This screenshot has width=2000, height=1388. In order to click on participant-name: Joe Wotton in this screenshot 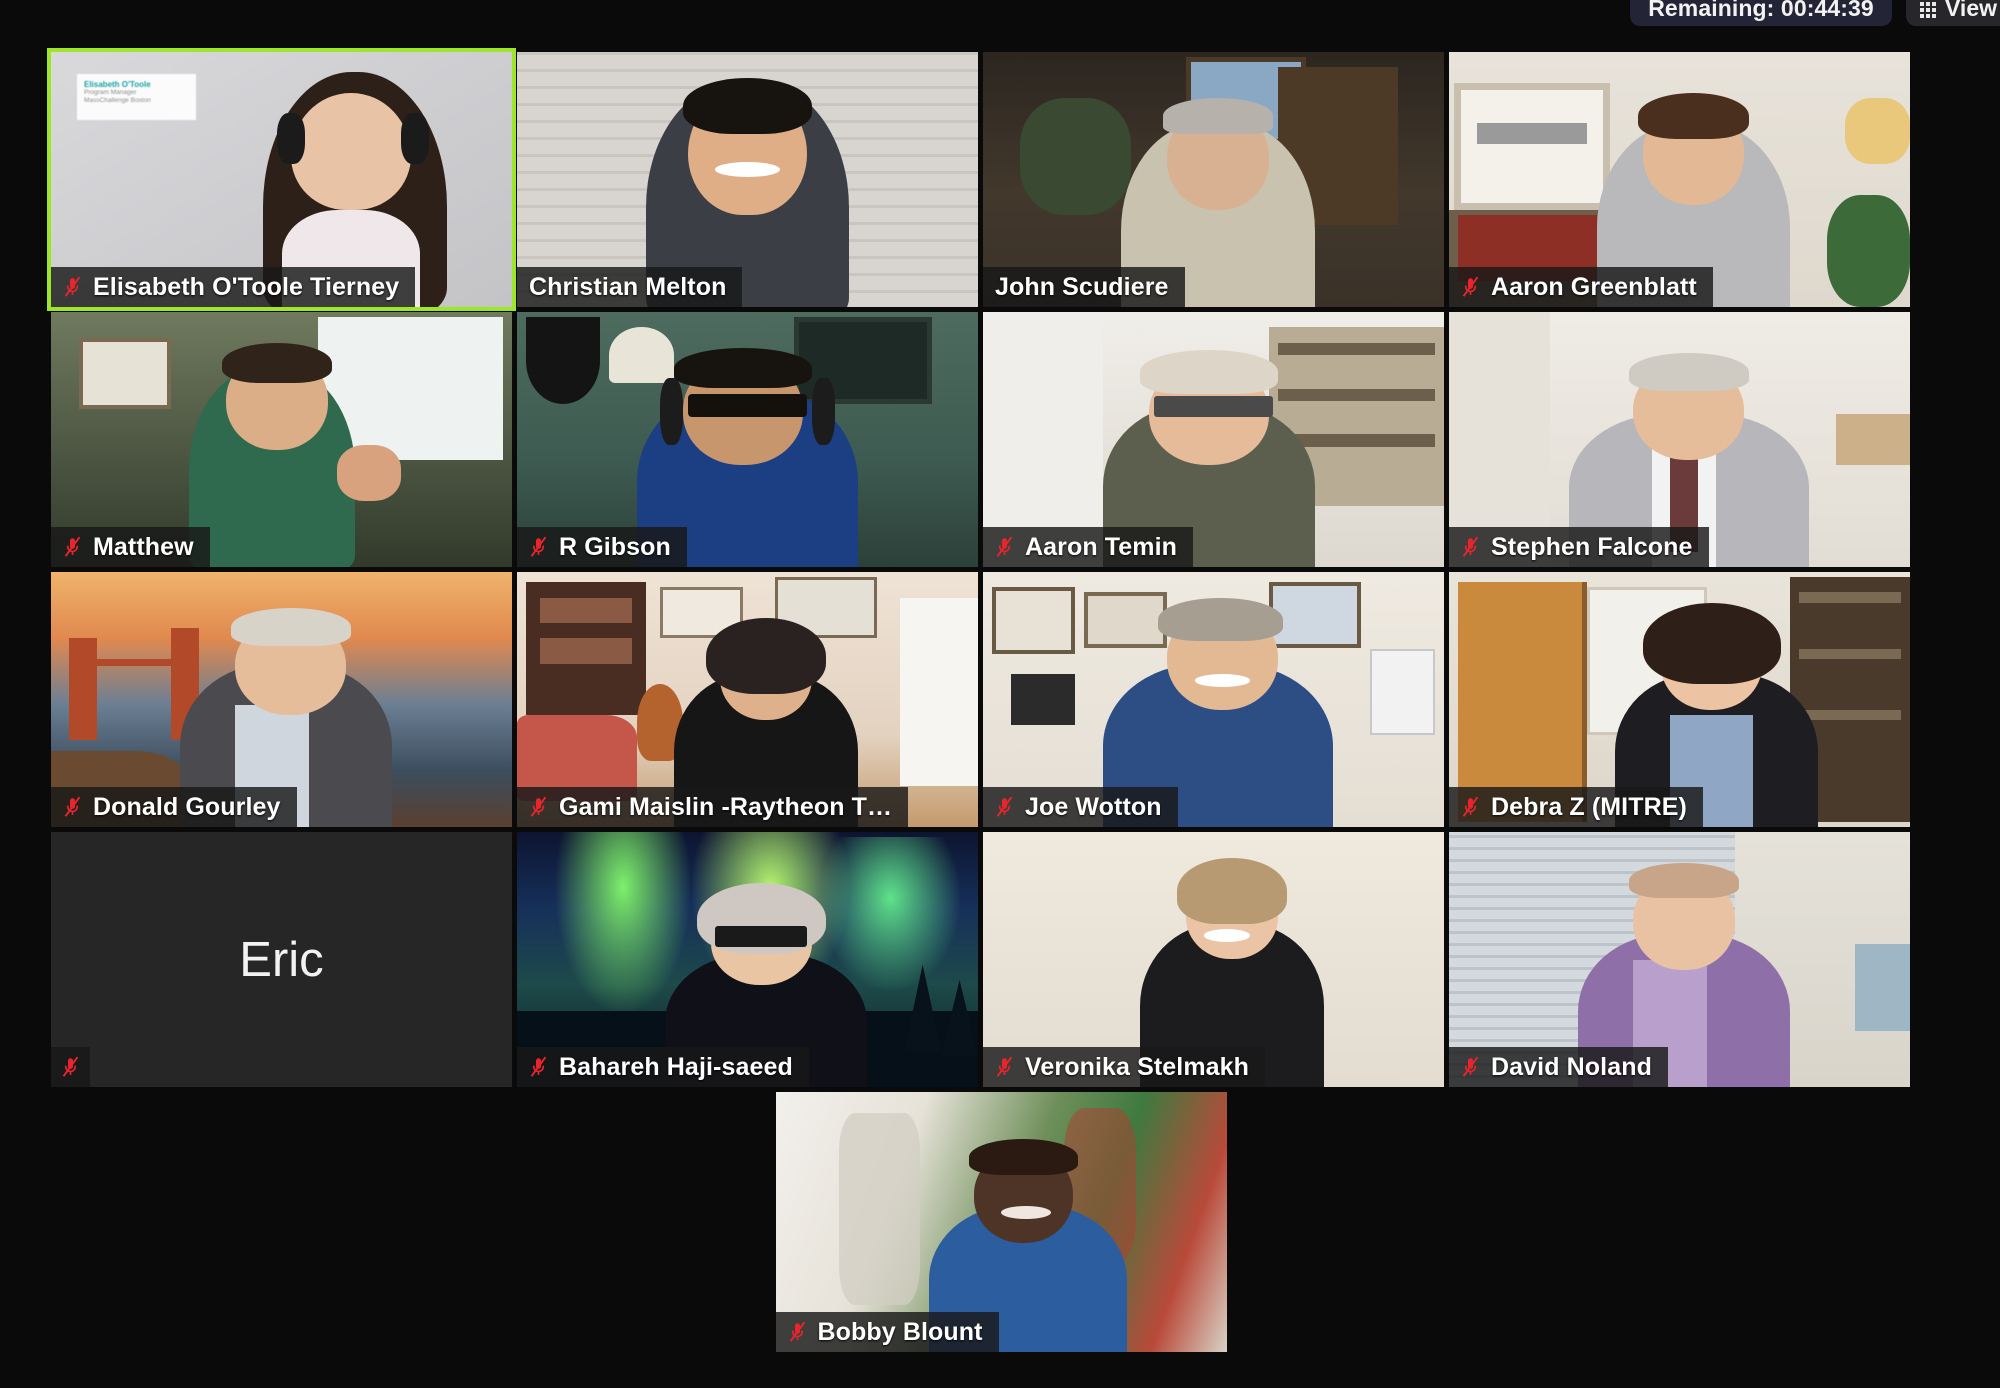, I will do `click(1093, 806)`.